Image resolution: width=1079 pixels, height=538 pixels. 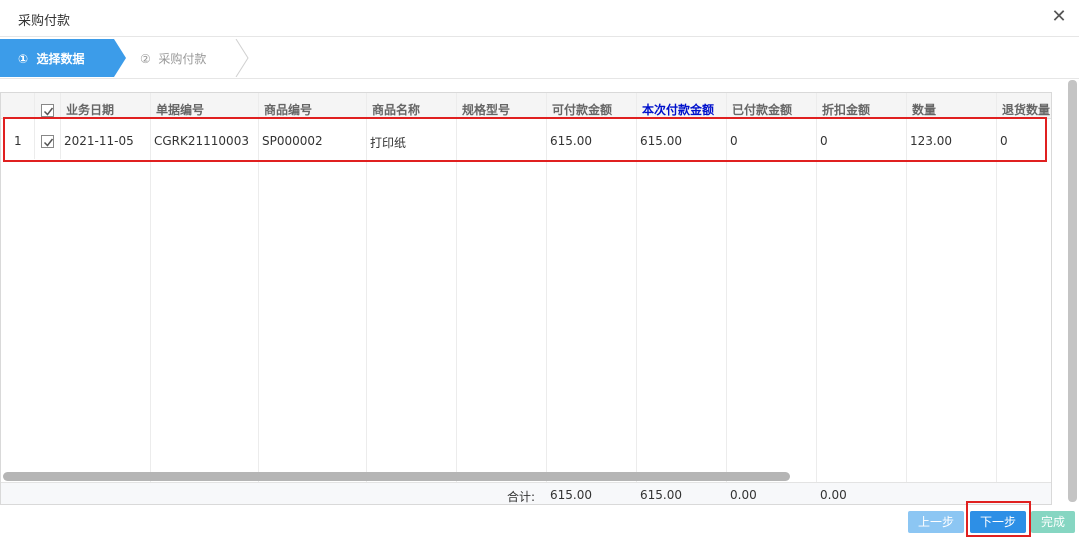 What do you see at coordinates (525, 139) in the screenshot?
I see `row-highlight-annotation` at bounding box center [525, 139].